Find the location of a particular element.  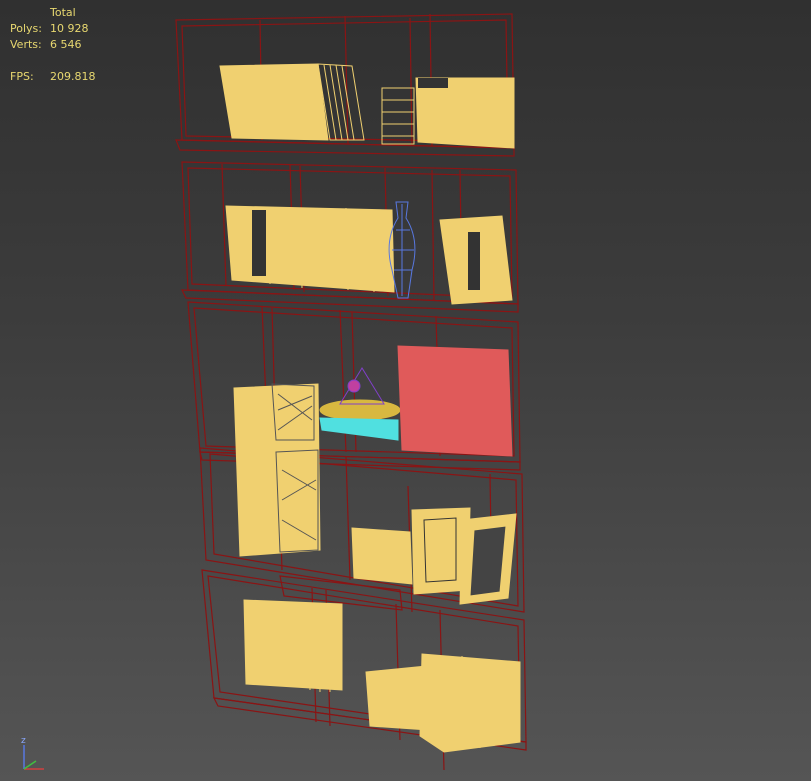

basket-bottom is located at coordinates (397, 698).